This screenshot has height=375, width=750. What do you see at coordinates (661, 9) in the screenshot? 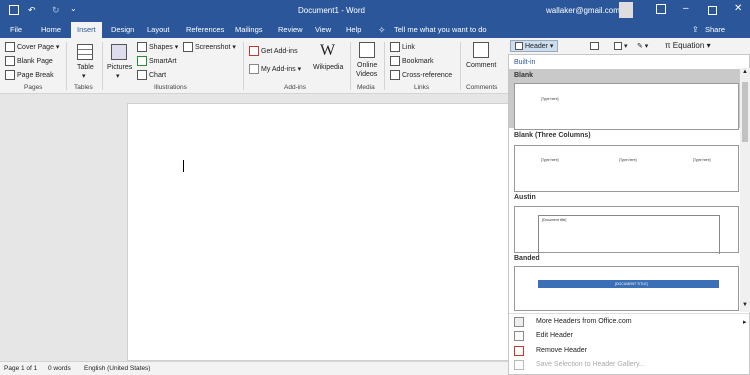
I see `ribbon-display-options-icon` at bounding box center [661, 9].